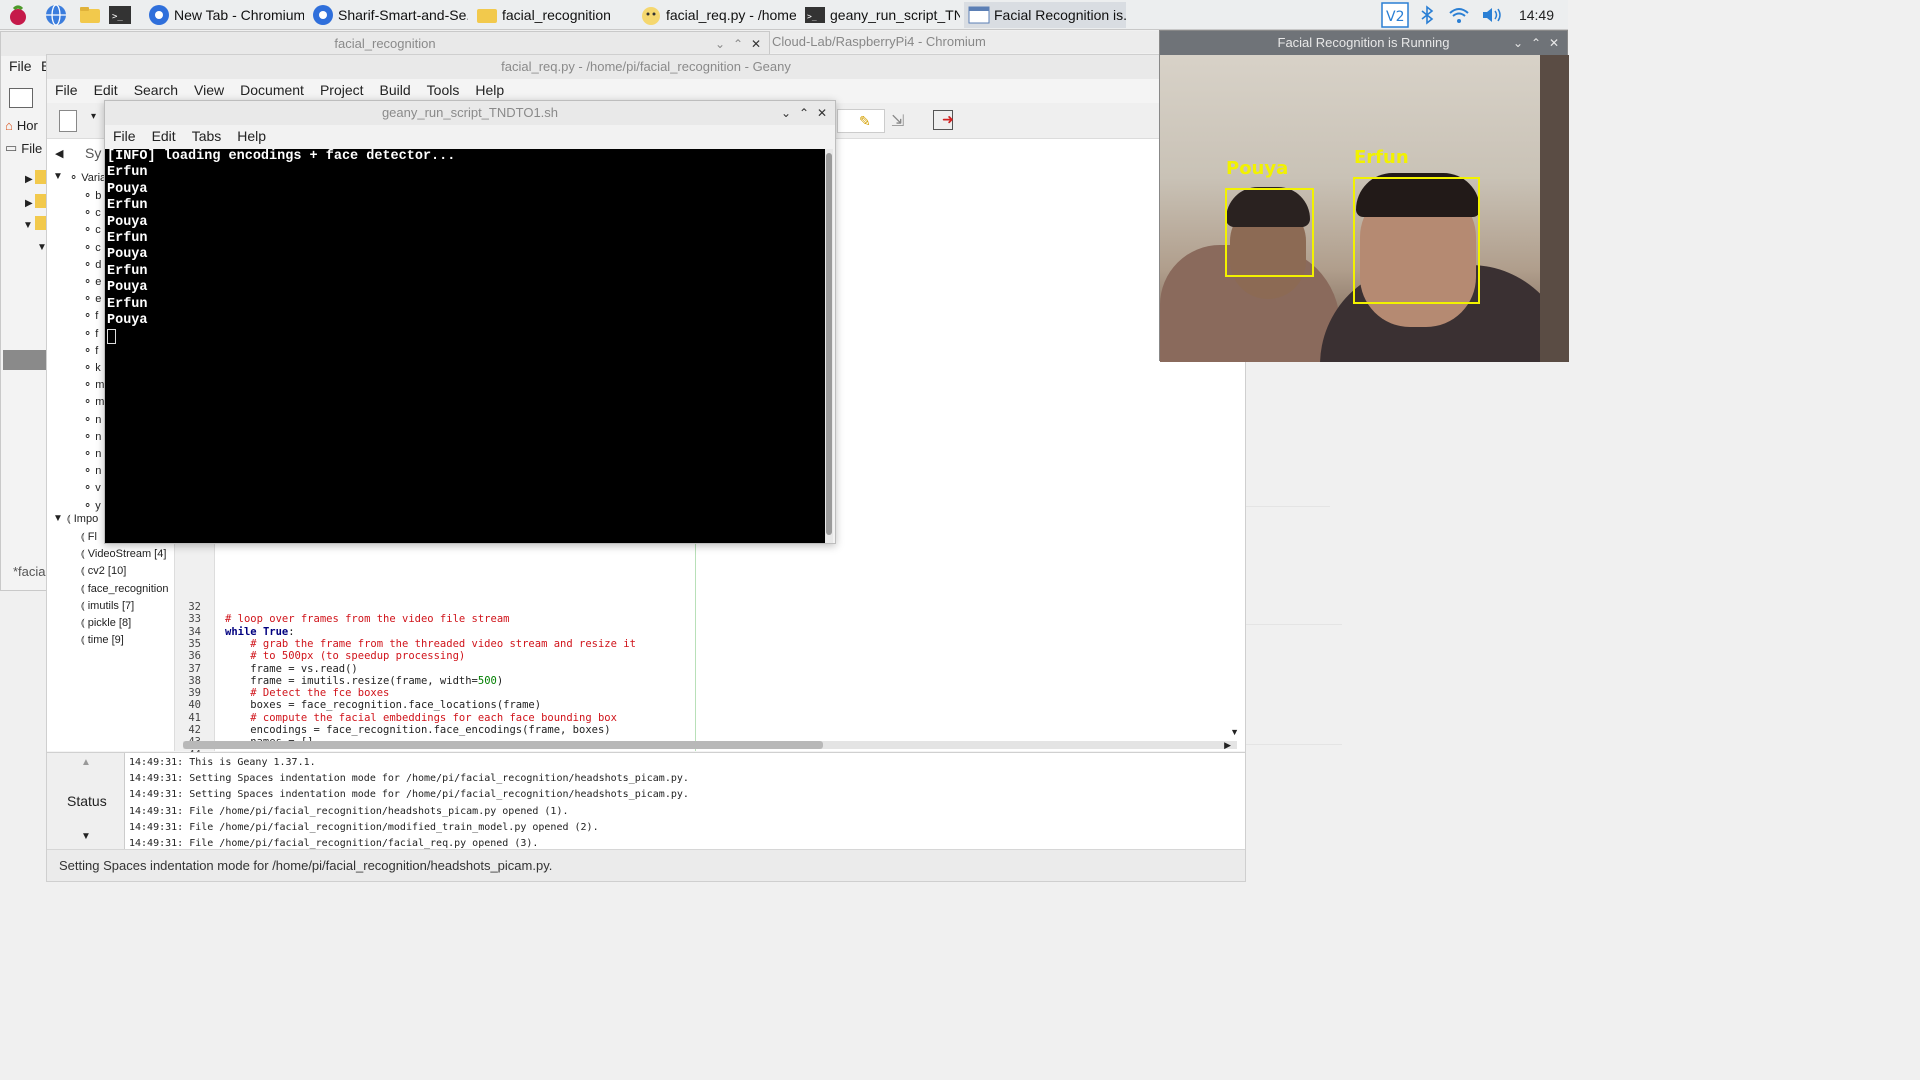 The image size is (1920, 1080). I want to click on symbol-import: ⦅ imutils [7], so click(107, 606).